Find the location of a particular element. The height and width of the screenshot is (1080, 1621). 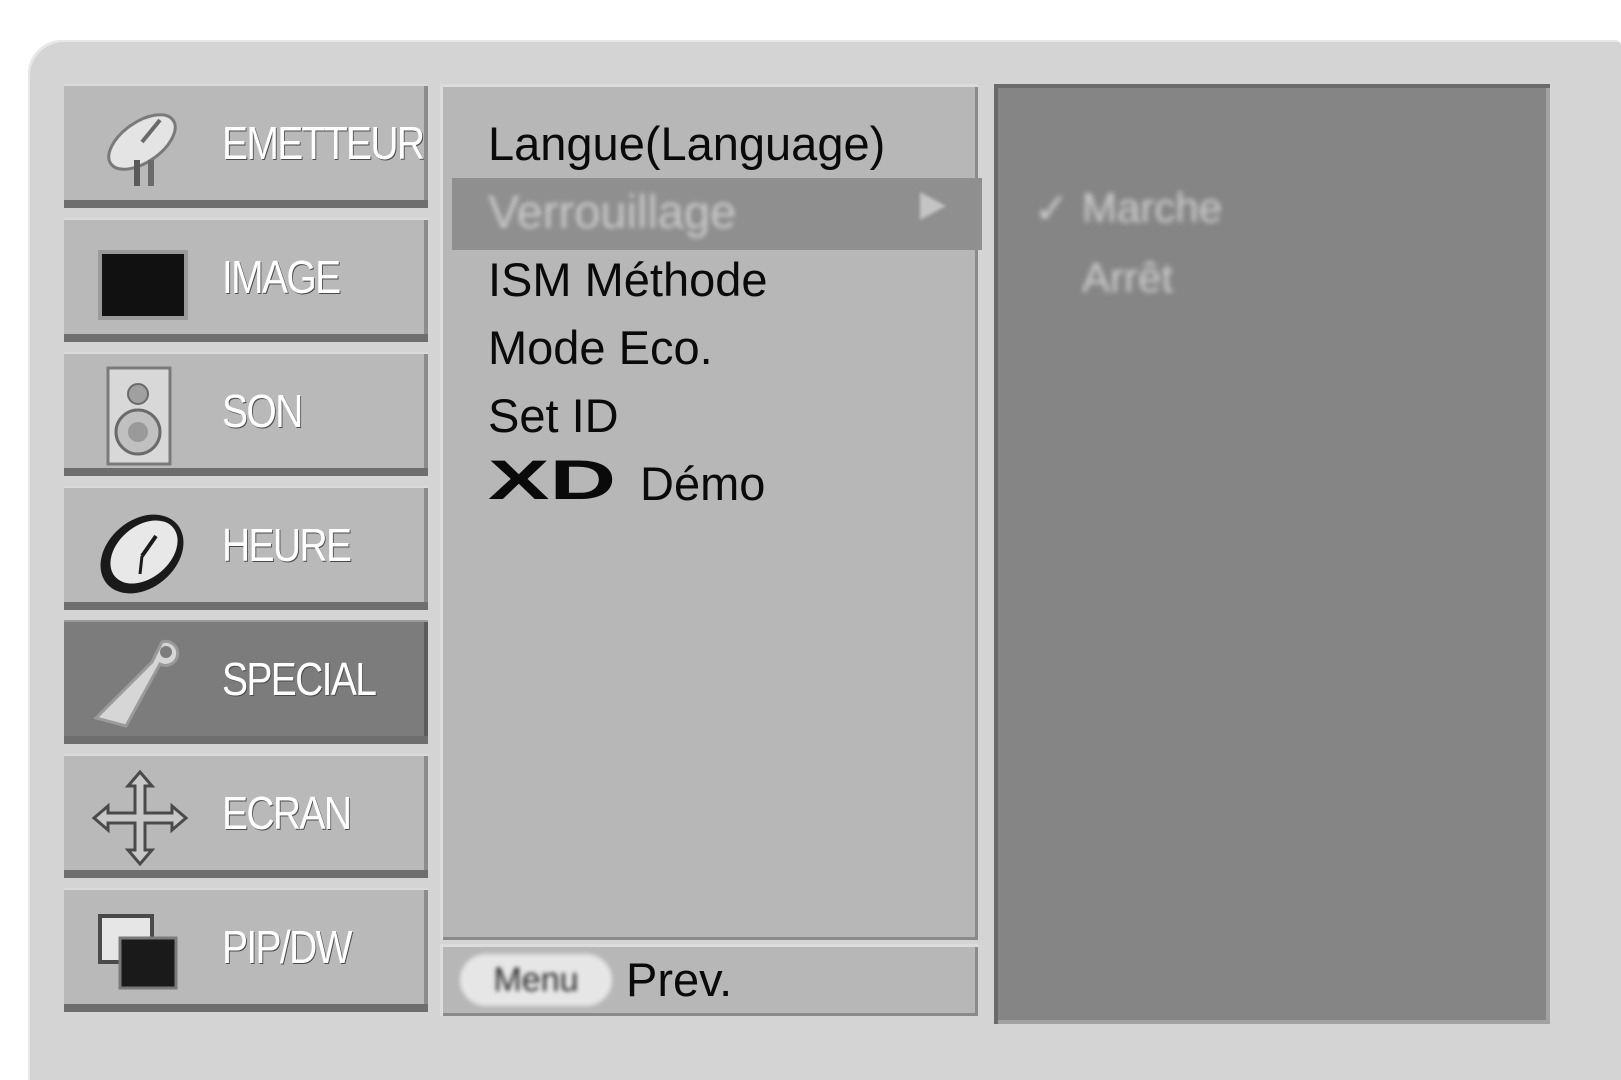

tv-screen-icon is located at coordinates (143, 285).